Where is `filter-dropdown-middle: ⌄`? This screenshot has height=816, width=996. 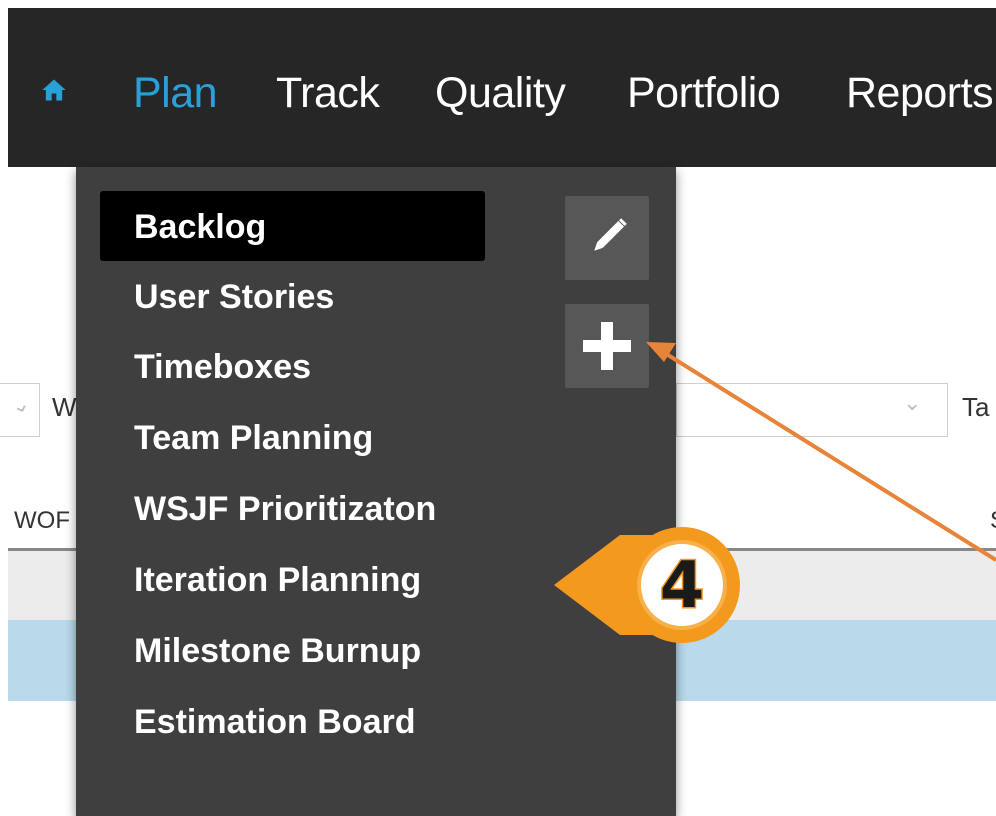 filter-dropdown-middle: ⌄ is located at coordinates (812, 410).